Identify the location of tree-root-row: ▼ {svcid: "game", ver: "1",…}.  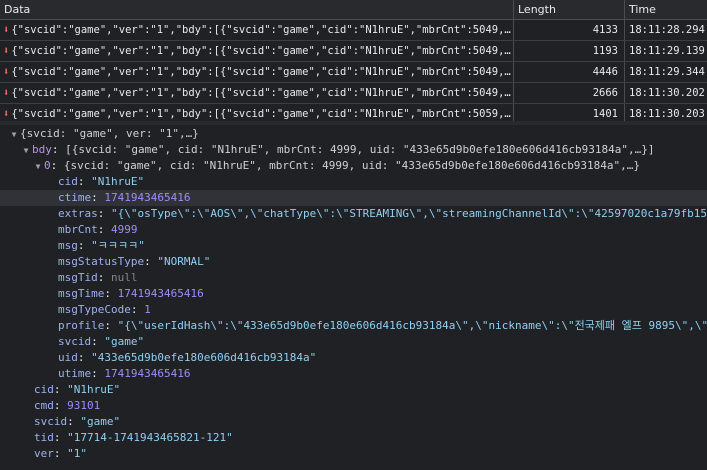
(353, 134).